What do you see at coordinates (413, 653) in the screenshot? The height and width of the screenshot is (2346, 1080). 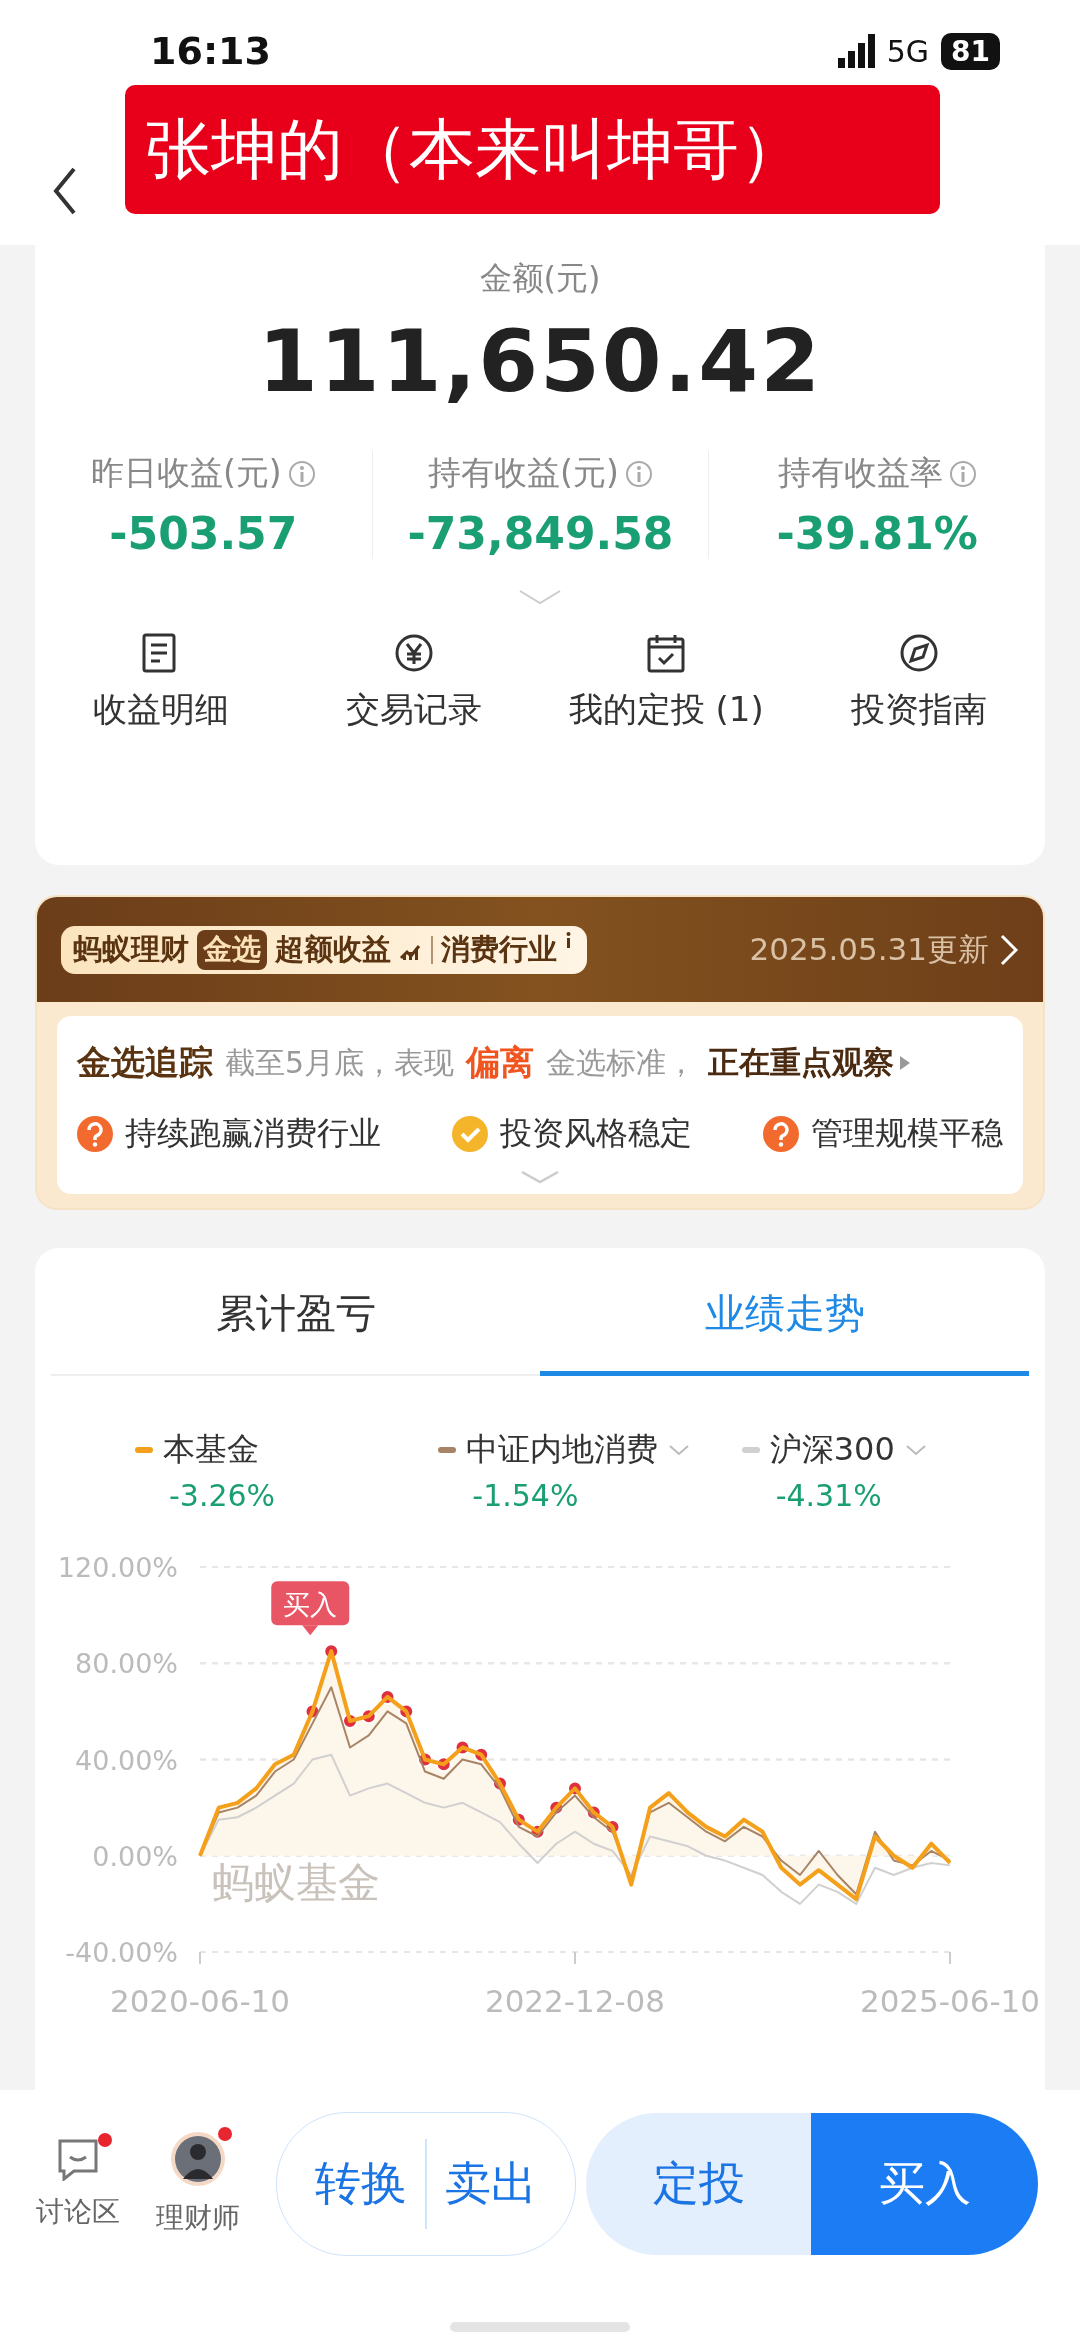 I see `yen-icon` at bounding box center [413, 653].